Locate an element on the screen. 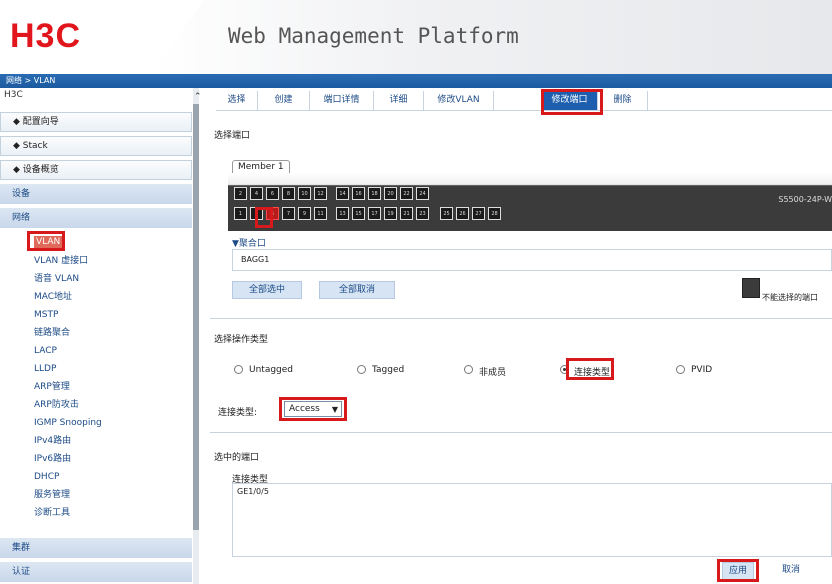 Image resolution: width=832 pixels, height=584 pixels. radio-non-member is located at coordinates (468, 369).